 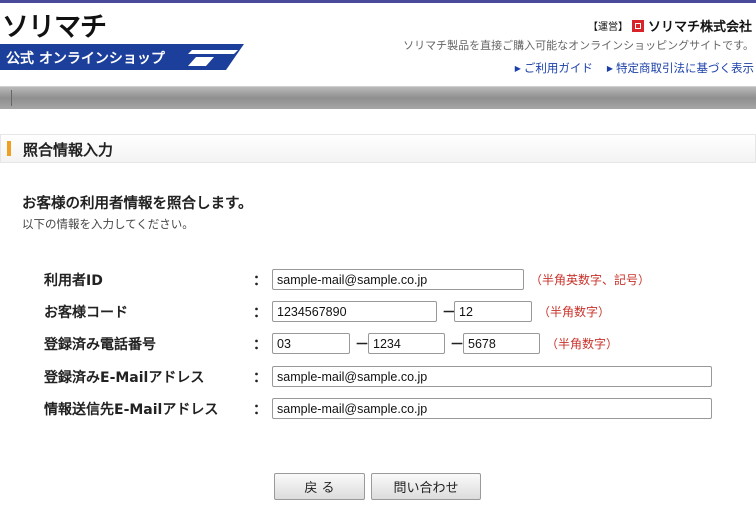 What do you see at coordinates (378, 97) in the screenshot?
I see `nav-bar` at bounding box center [378, 97].